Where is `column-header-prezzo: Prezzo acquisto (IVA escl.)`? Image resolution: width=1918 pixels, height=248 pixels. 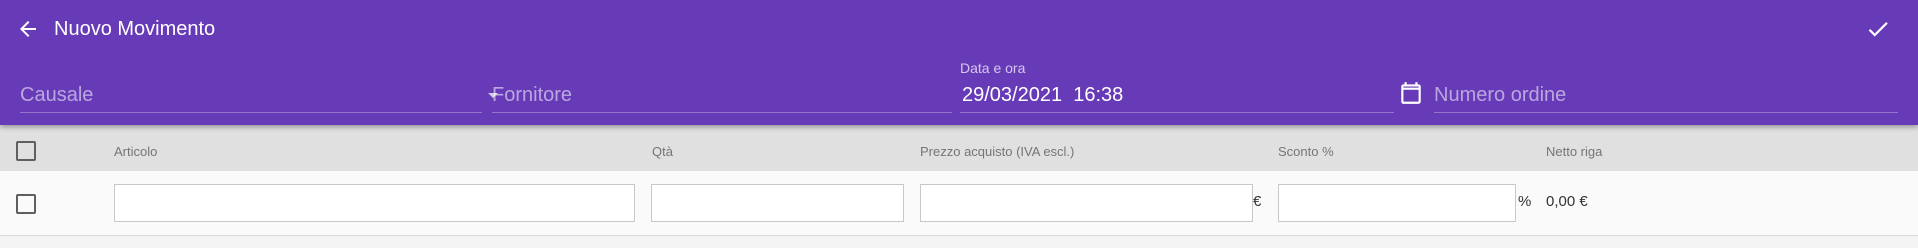 column-header-prezzo: Prezzo acquisto (IVA escl.) is located at coordinates (997, 151).